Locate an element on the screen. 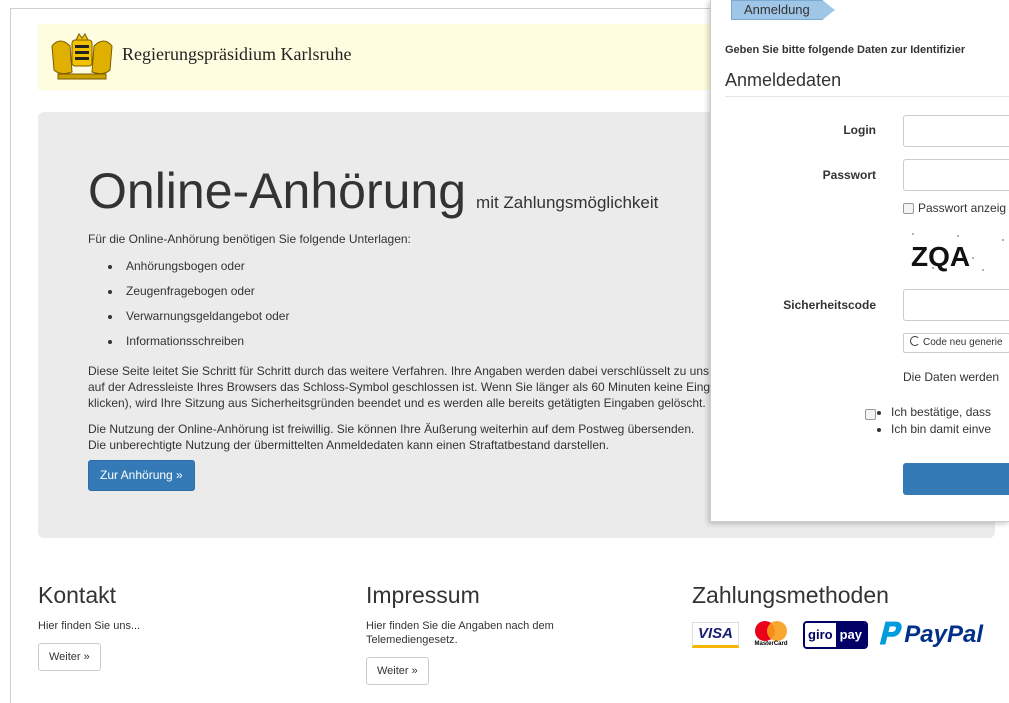  show-password-label: Passwort anzeig is located at coordinates (962, 208).